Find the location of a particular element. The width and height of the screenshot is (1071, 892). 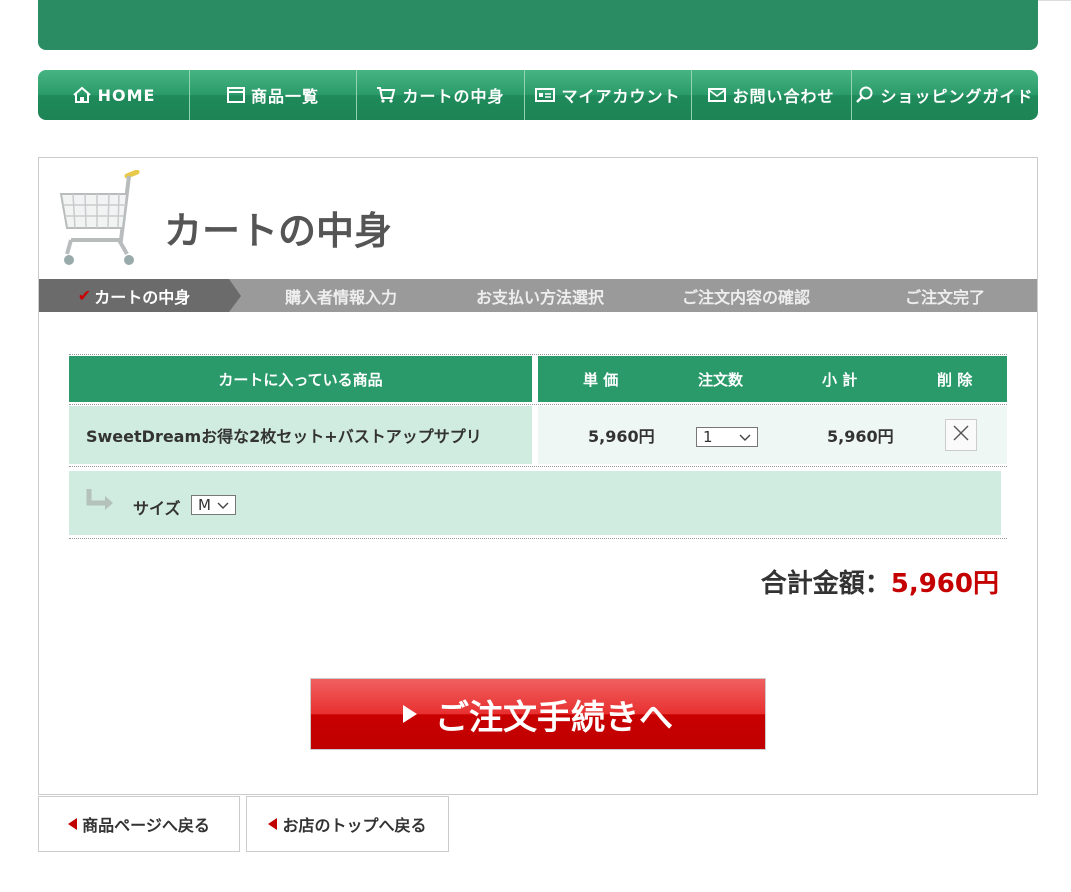

total-amount: 合計金額：5,960円 is located at coordinates (880, 581).